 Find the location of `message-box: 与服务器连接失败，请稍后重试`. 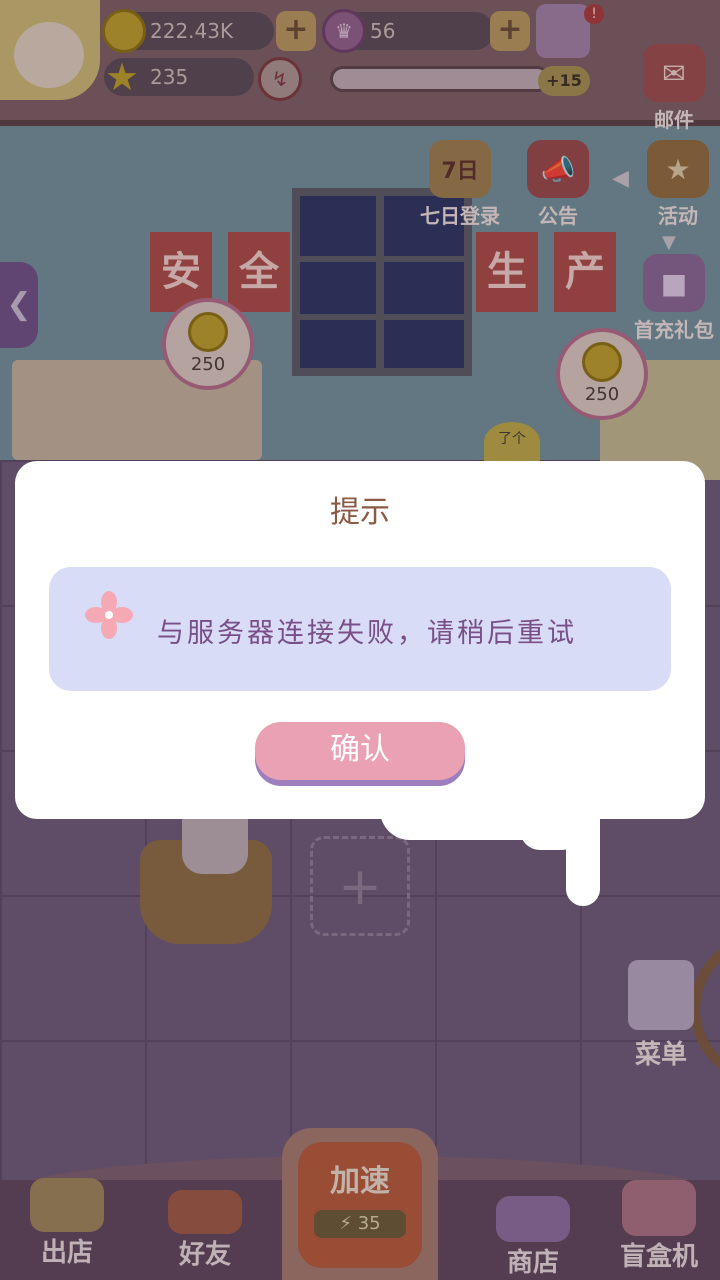

message-box: 与服务器连接失败，请稍后重试 is located at coordinates (360, 629).